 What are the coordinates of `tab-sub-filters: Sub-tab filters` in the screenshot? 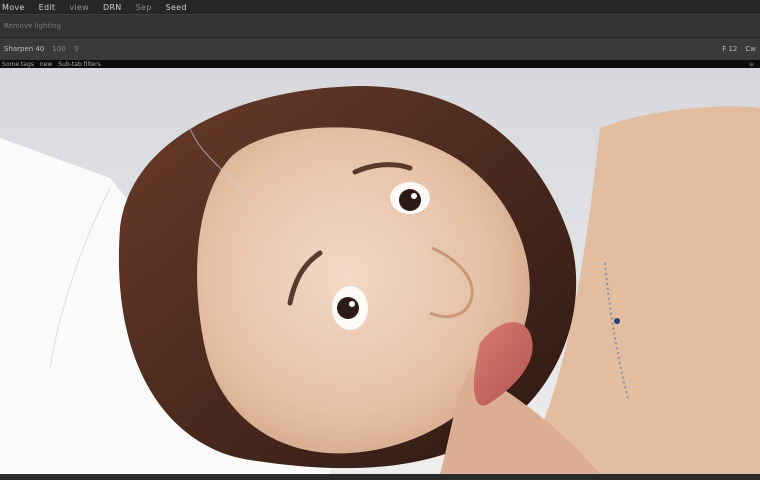 It's located at (79, 64).